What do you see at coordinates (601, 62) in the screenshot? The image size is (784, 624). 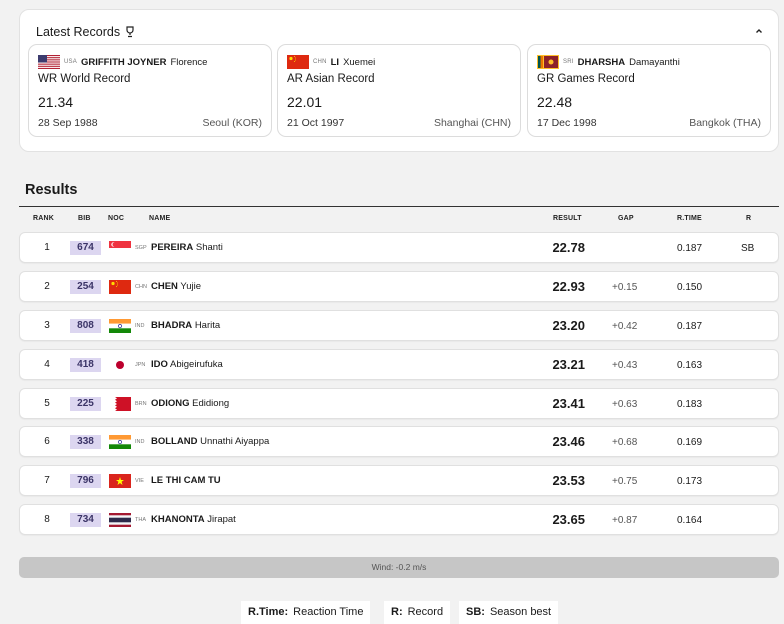 I see `record-athlete-lastname: DHARSHA` at bounding box center [601, 62].